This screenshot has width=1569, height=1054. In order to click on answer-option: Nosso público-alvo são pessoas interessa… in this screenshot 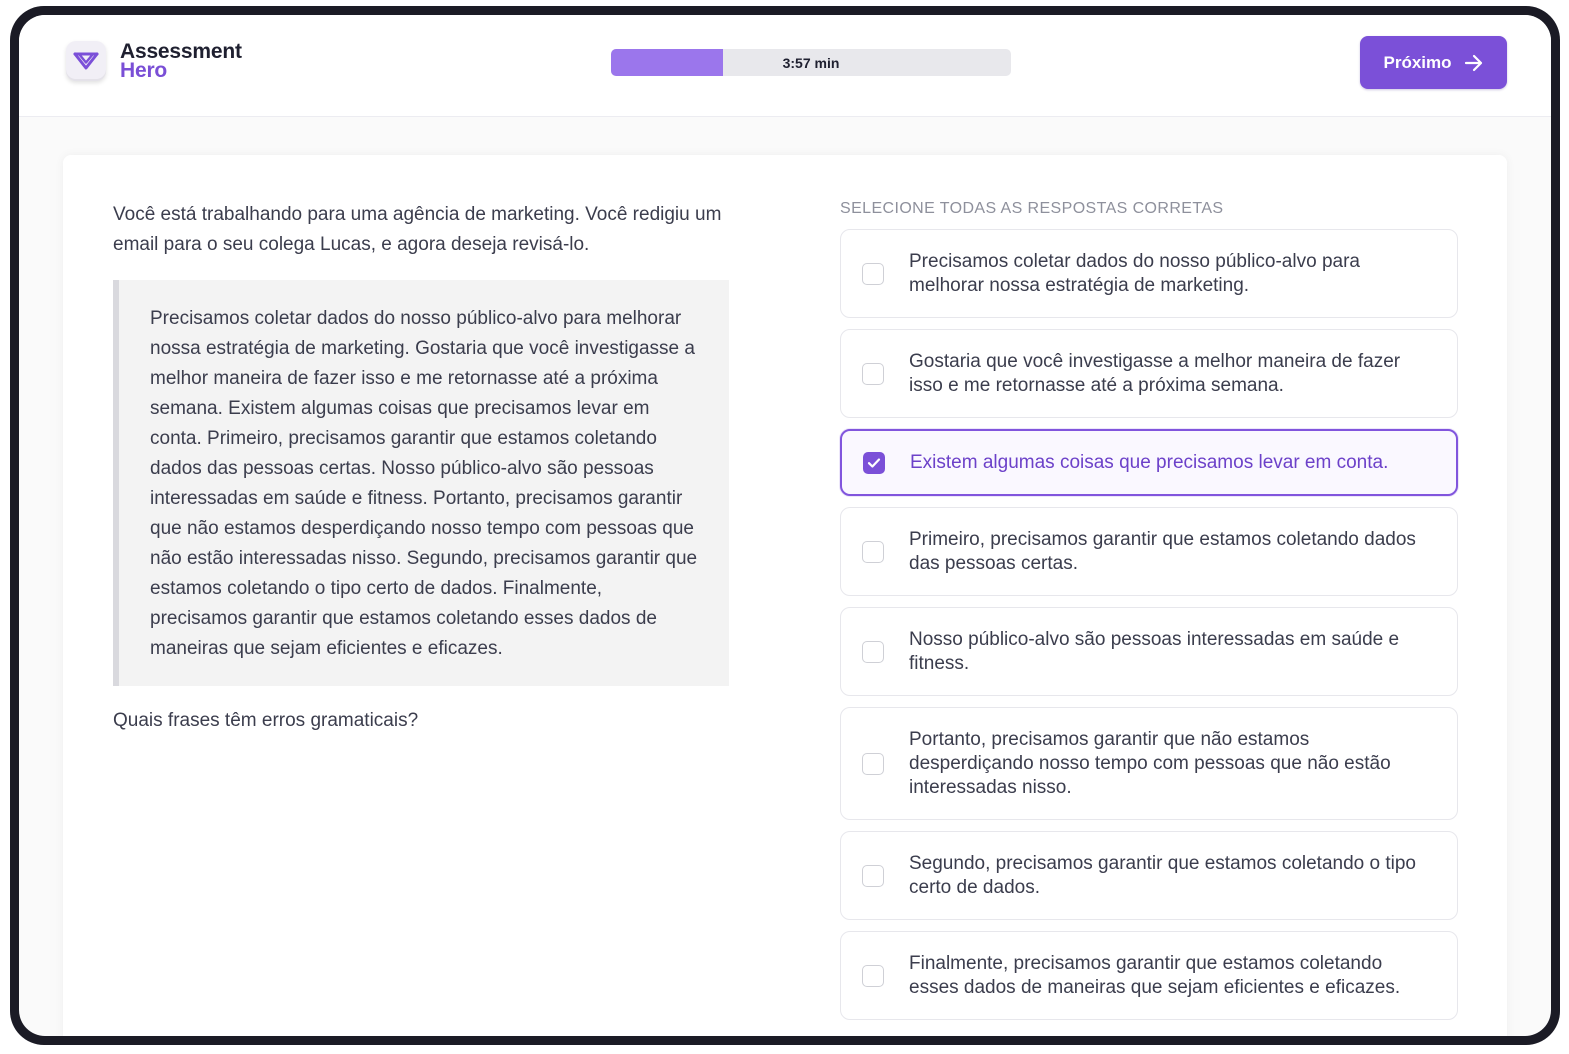, I will do `click(1149, 651)`.